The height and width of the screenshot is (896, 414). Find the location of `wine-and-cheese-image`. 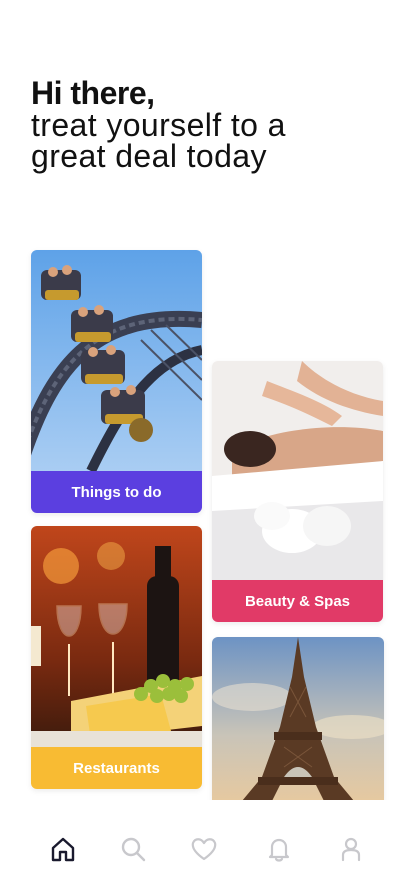

wine-and-cheese-image is located at coordinates (116, 637).